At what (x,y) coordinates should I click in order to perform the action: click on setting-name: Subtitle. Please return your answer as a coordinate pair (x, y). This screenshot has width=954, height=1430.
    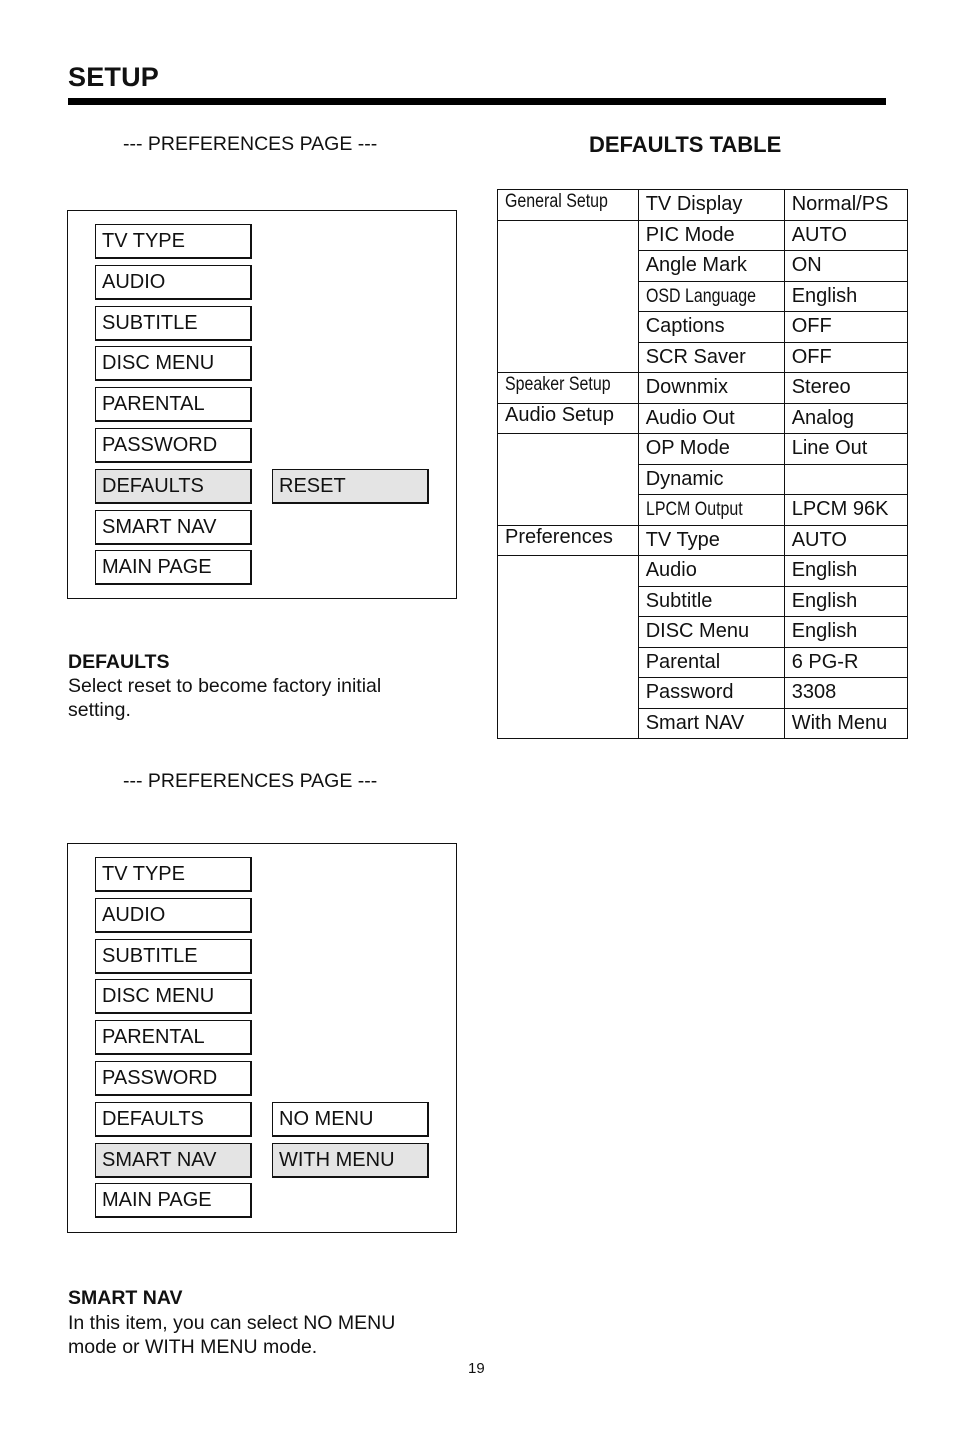
    Looking at the image, I should click on (679, 600).